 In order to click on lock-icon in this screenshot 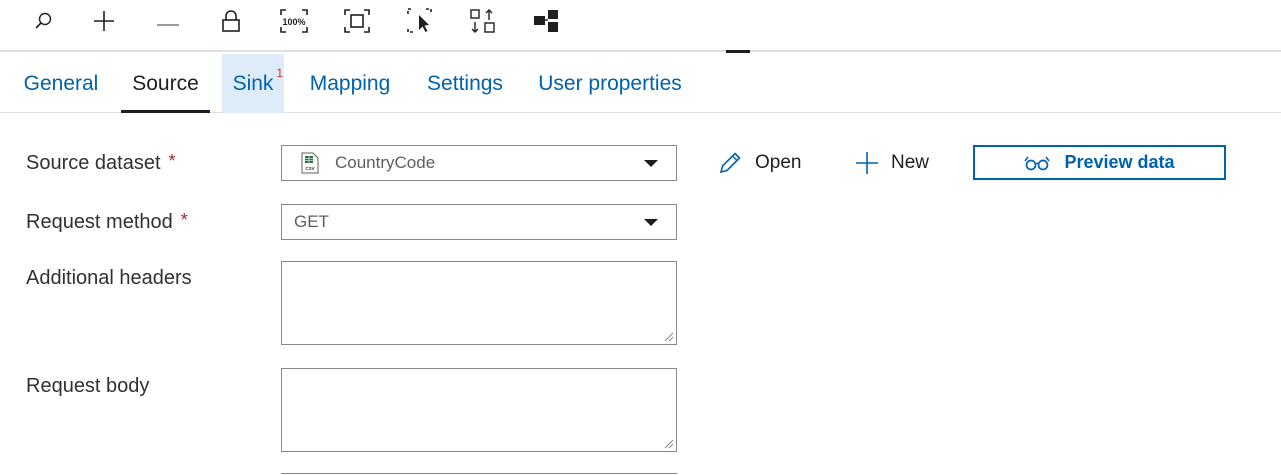, I will do `click(231, 21)`.